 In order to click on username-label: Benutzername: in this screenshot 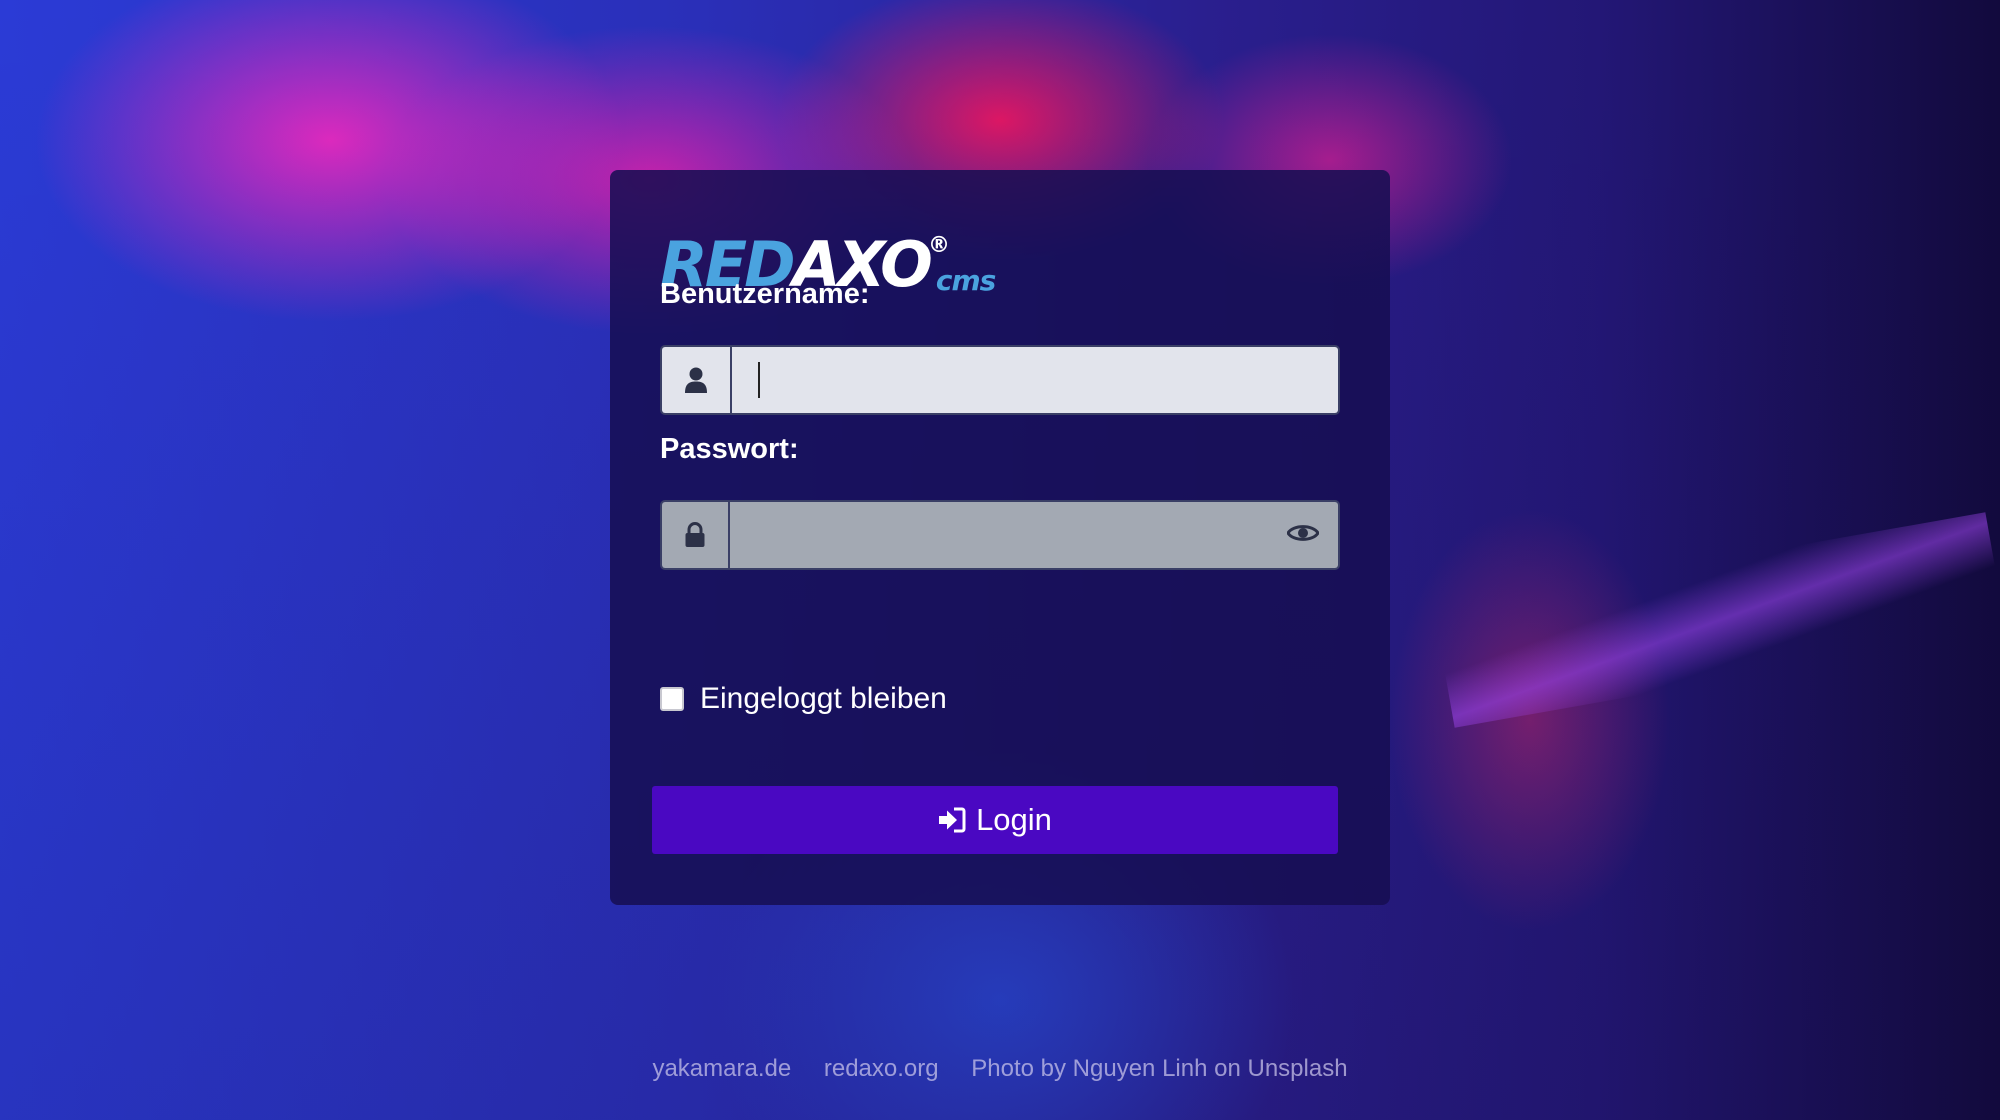, I will do `click(765, 294)`.